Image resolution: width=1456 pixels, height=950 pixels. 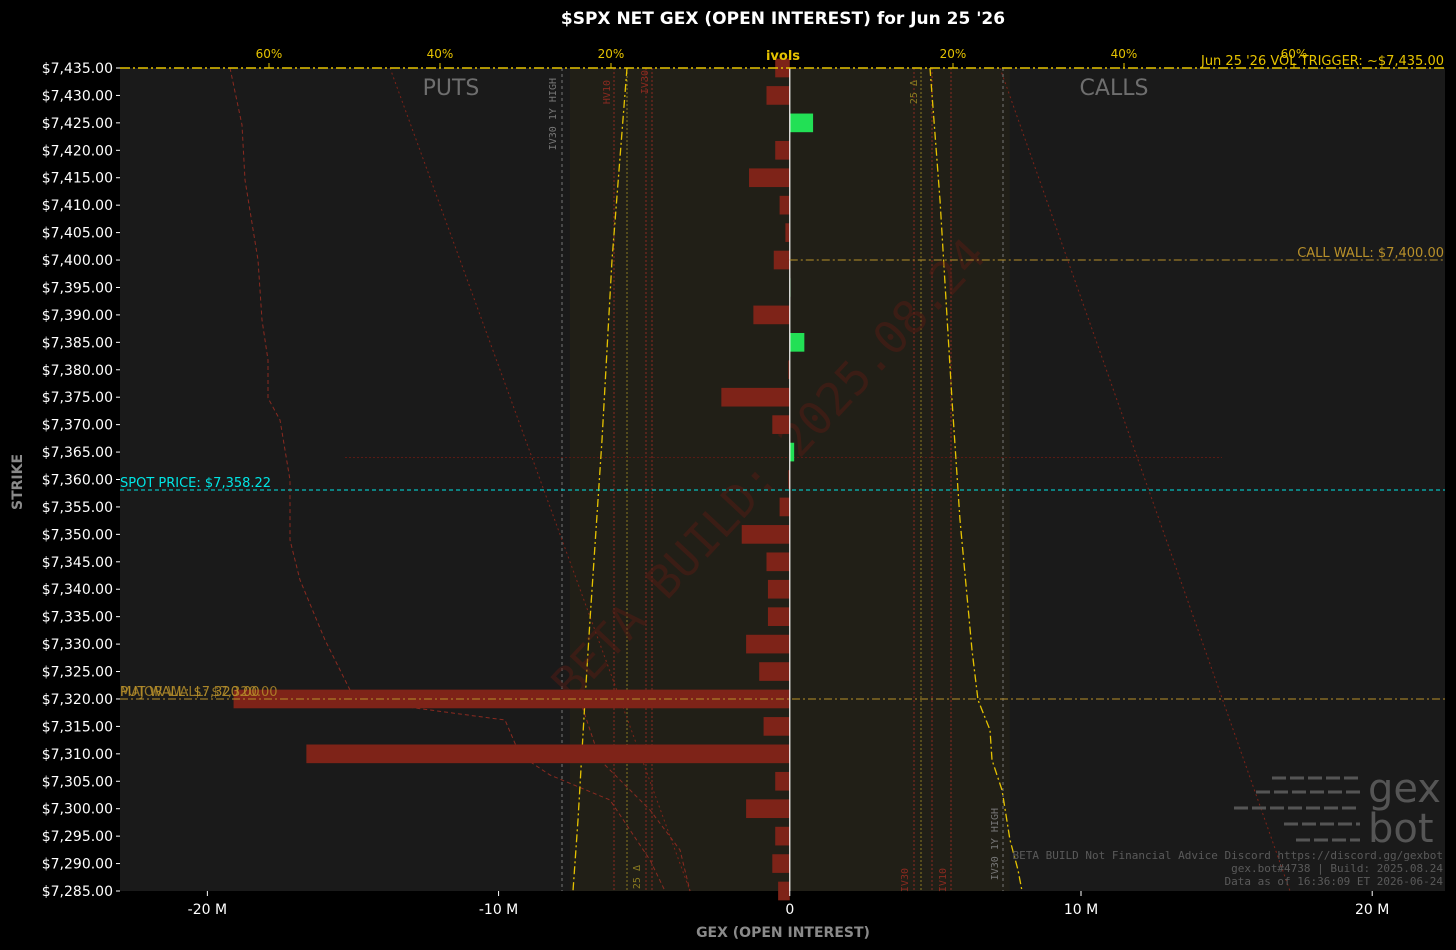 What do you see at coordinates (77, 69) in the screenshot?
I see `y-tick-label-0: $7,435.00` at bounding box center [77, 69].